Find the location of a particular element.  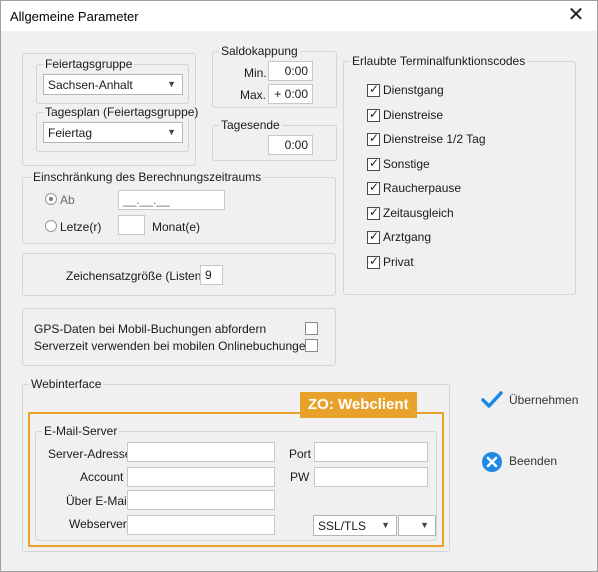

port-label: Port is located at coordinates (300, 454).